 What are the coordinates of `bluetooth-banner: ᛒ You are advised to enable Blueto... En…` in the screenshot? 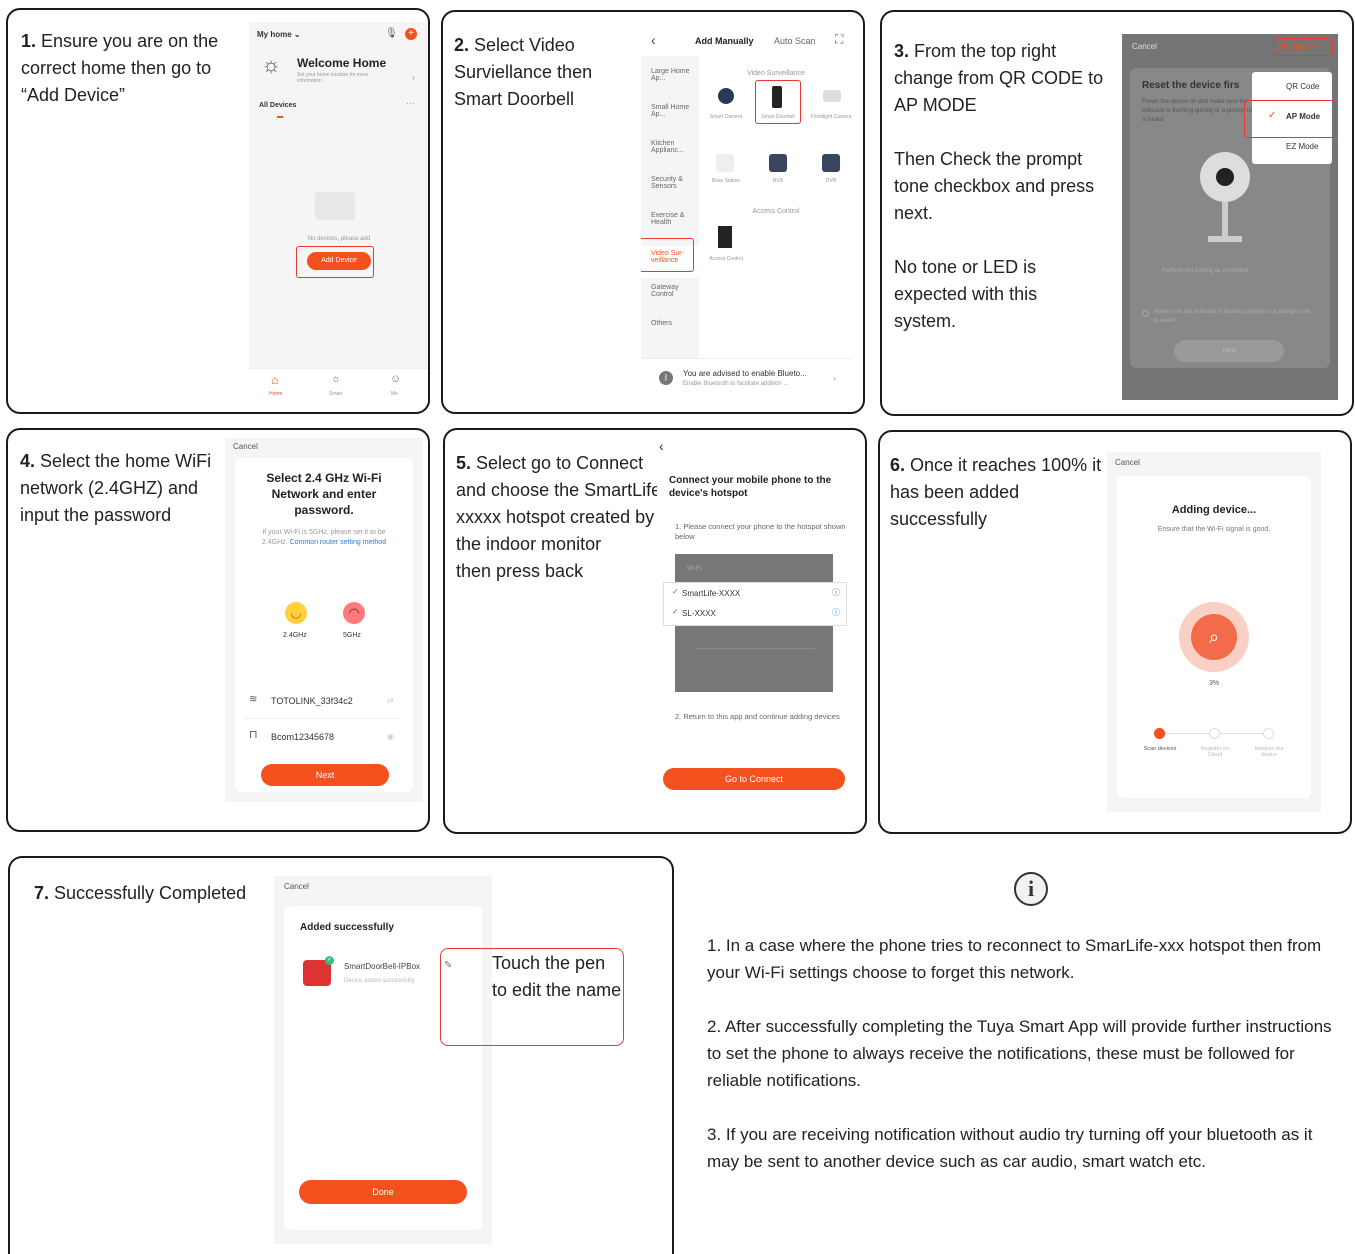 It's located at (747, 380).